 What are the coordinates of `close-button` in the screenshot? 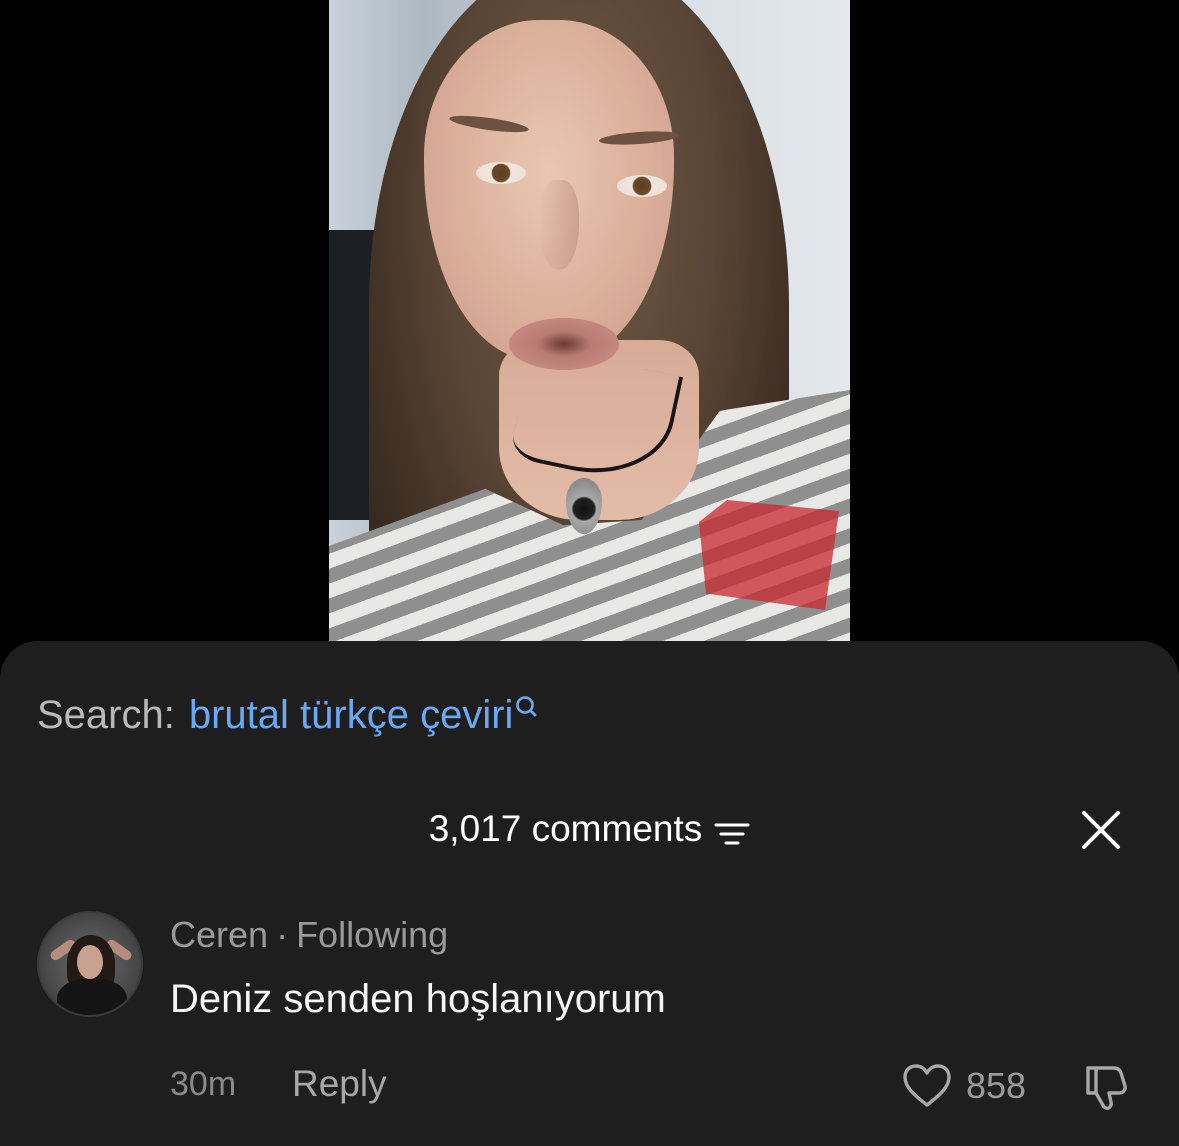 It's located at (1101, 830).